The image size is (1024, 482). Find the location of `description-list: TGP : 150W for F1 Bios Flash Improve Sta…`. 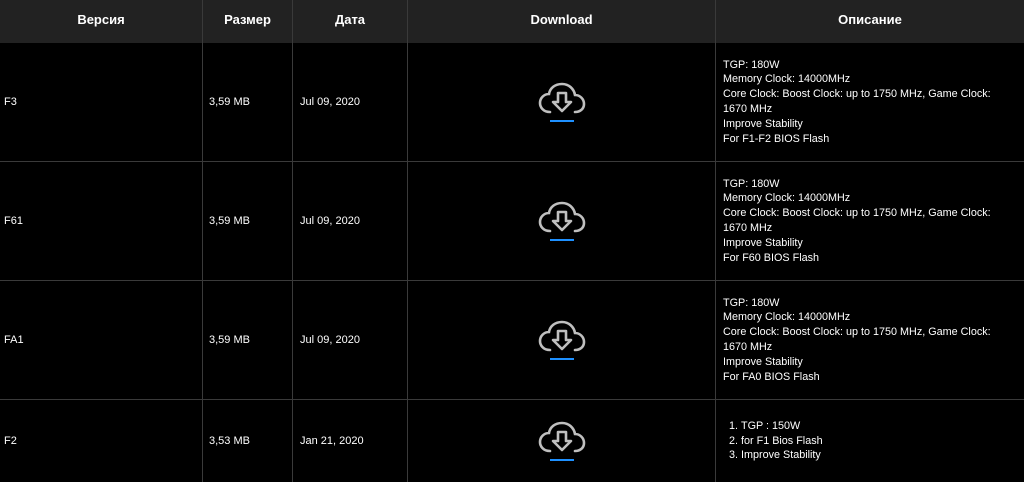

description-list: TGP : 150W for F1 Bios Flash Improve Sta… is located at coordinates (773, 441).